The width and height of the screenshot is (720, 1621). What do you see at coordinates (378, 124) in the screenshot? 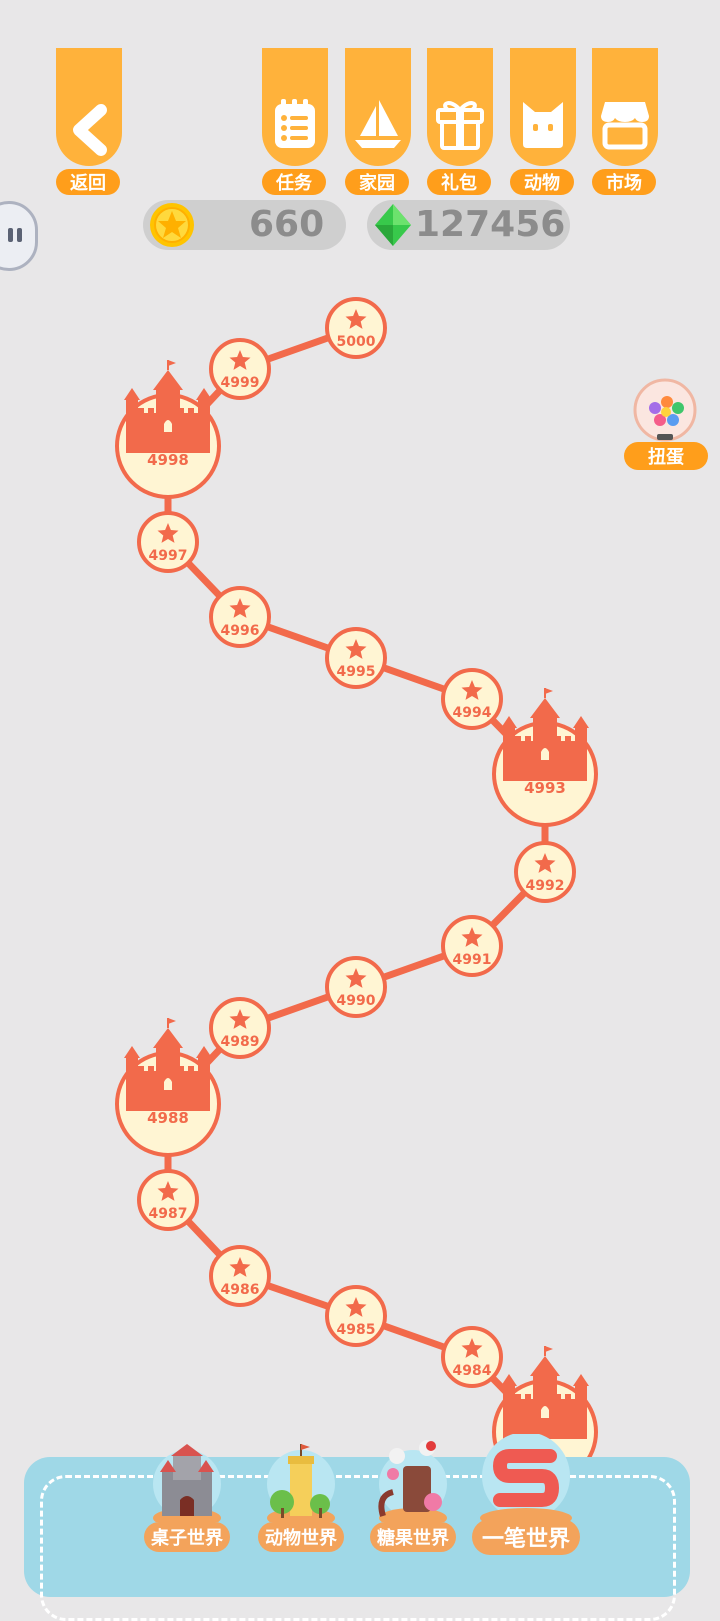
I see `sailboat-icon` at bounding box center [378, 124].